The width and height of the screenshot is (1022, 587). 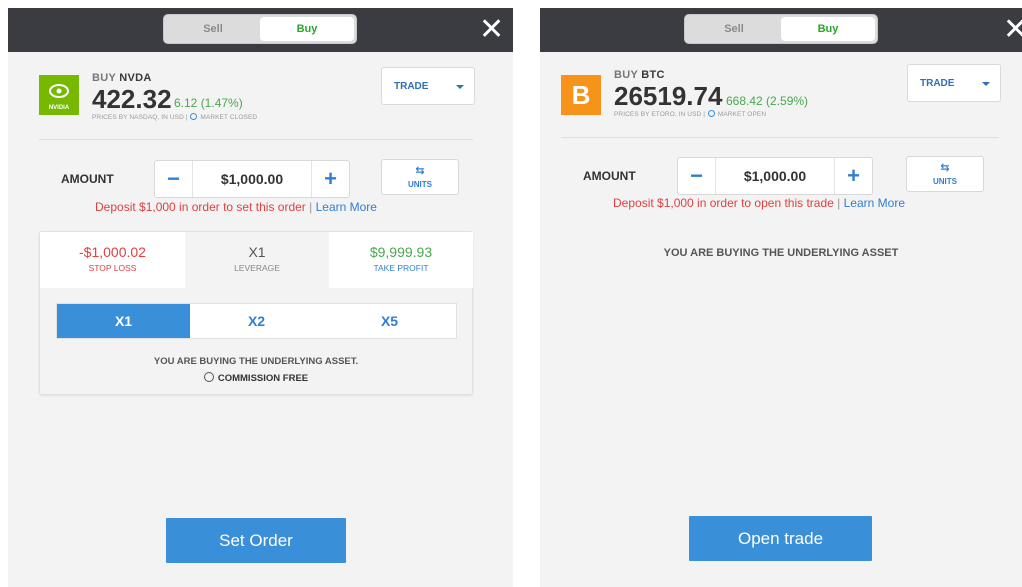 I want to click on stop-loss-label: STOP LOSS, so click(x=112, y=268).